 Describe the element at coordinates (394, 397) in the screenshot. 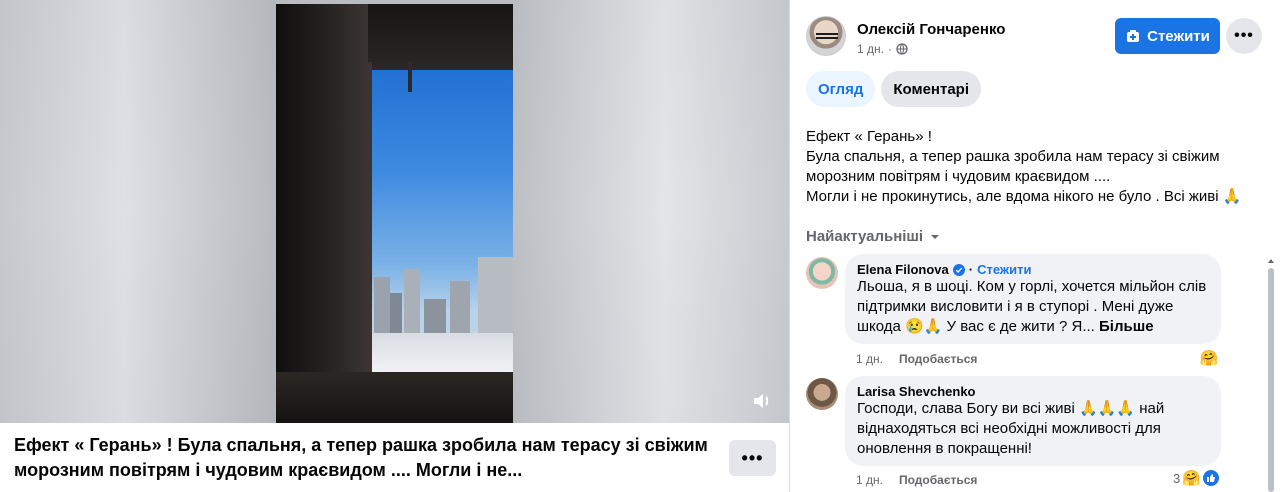

I see `burnt-wall-bottom` at that location.